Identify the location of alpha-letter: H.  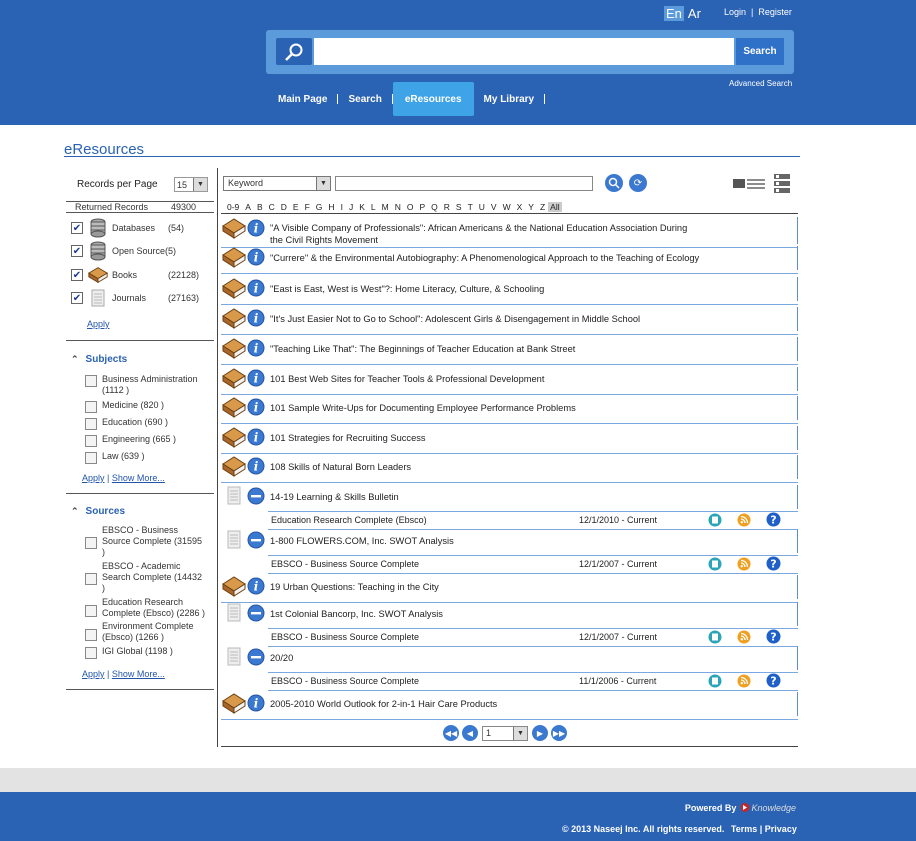
(331, 207).